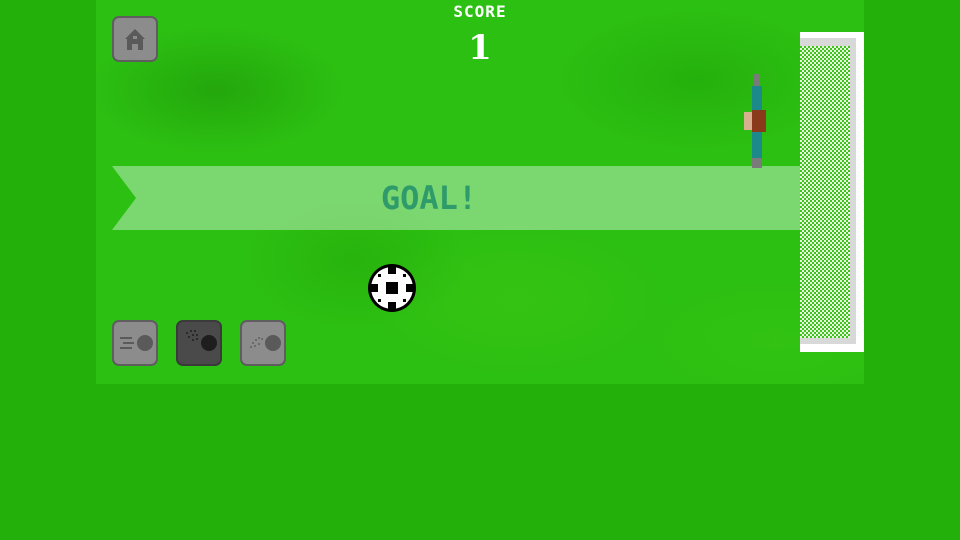  I want to click on goal-banner: GOAL!, so click(479, 198).